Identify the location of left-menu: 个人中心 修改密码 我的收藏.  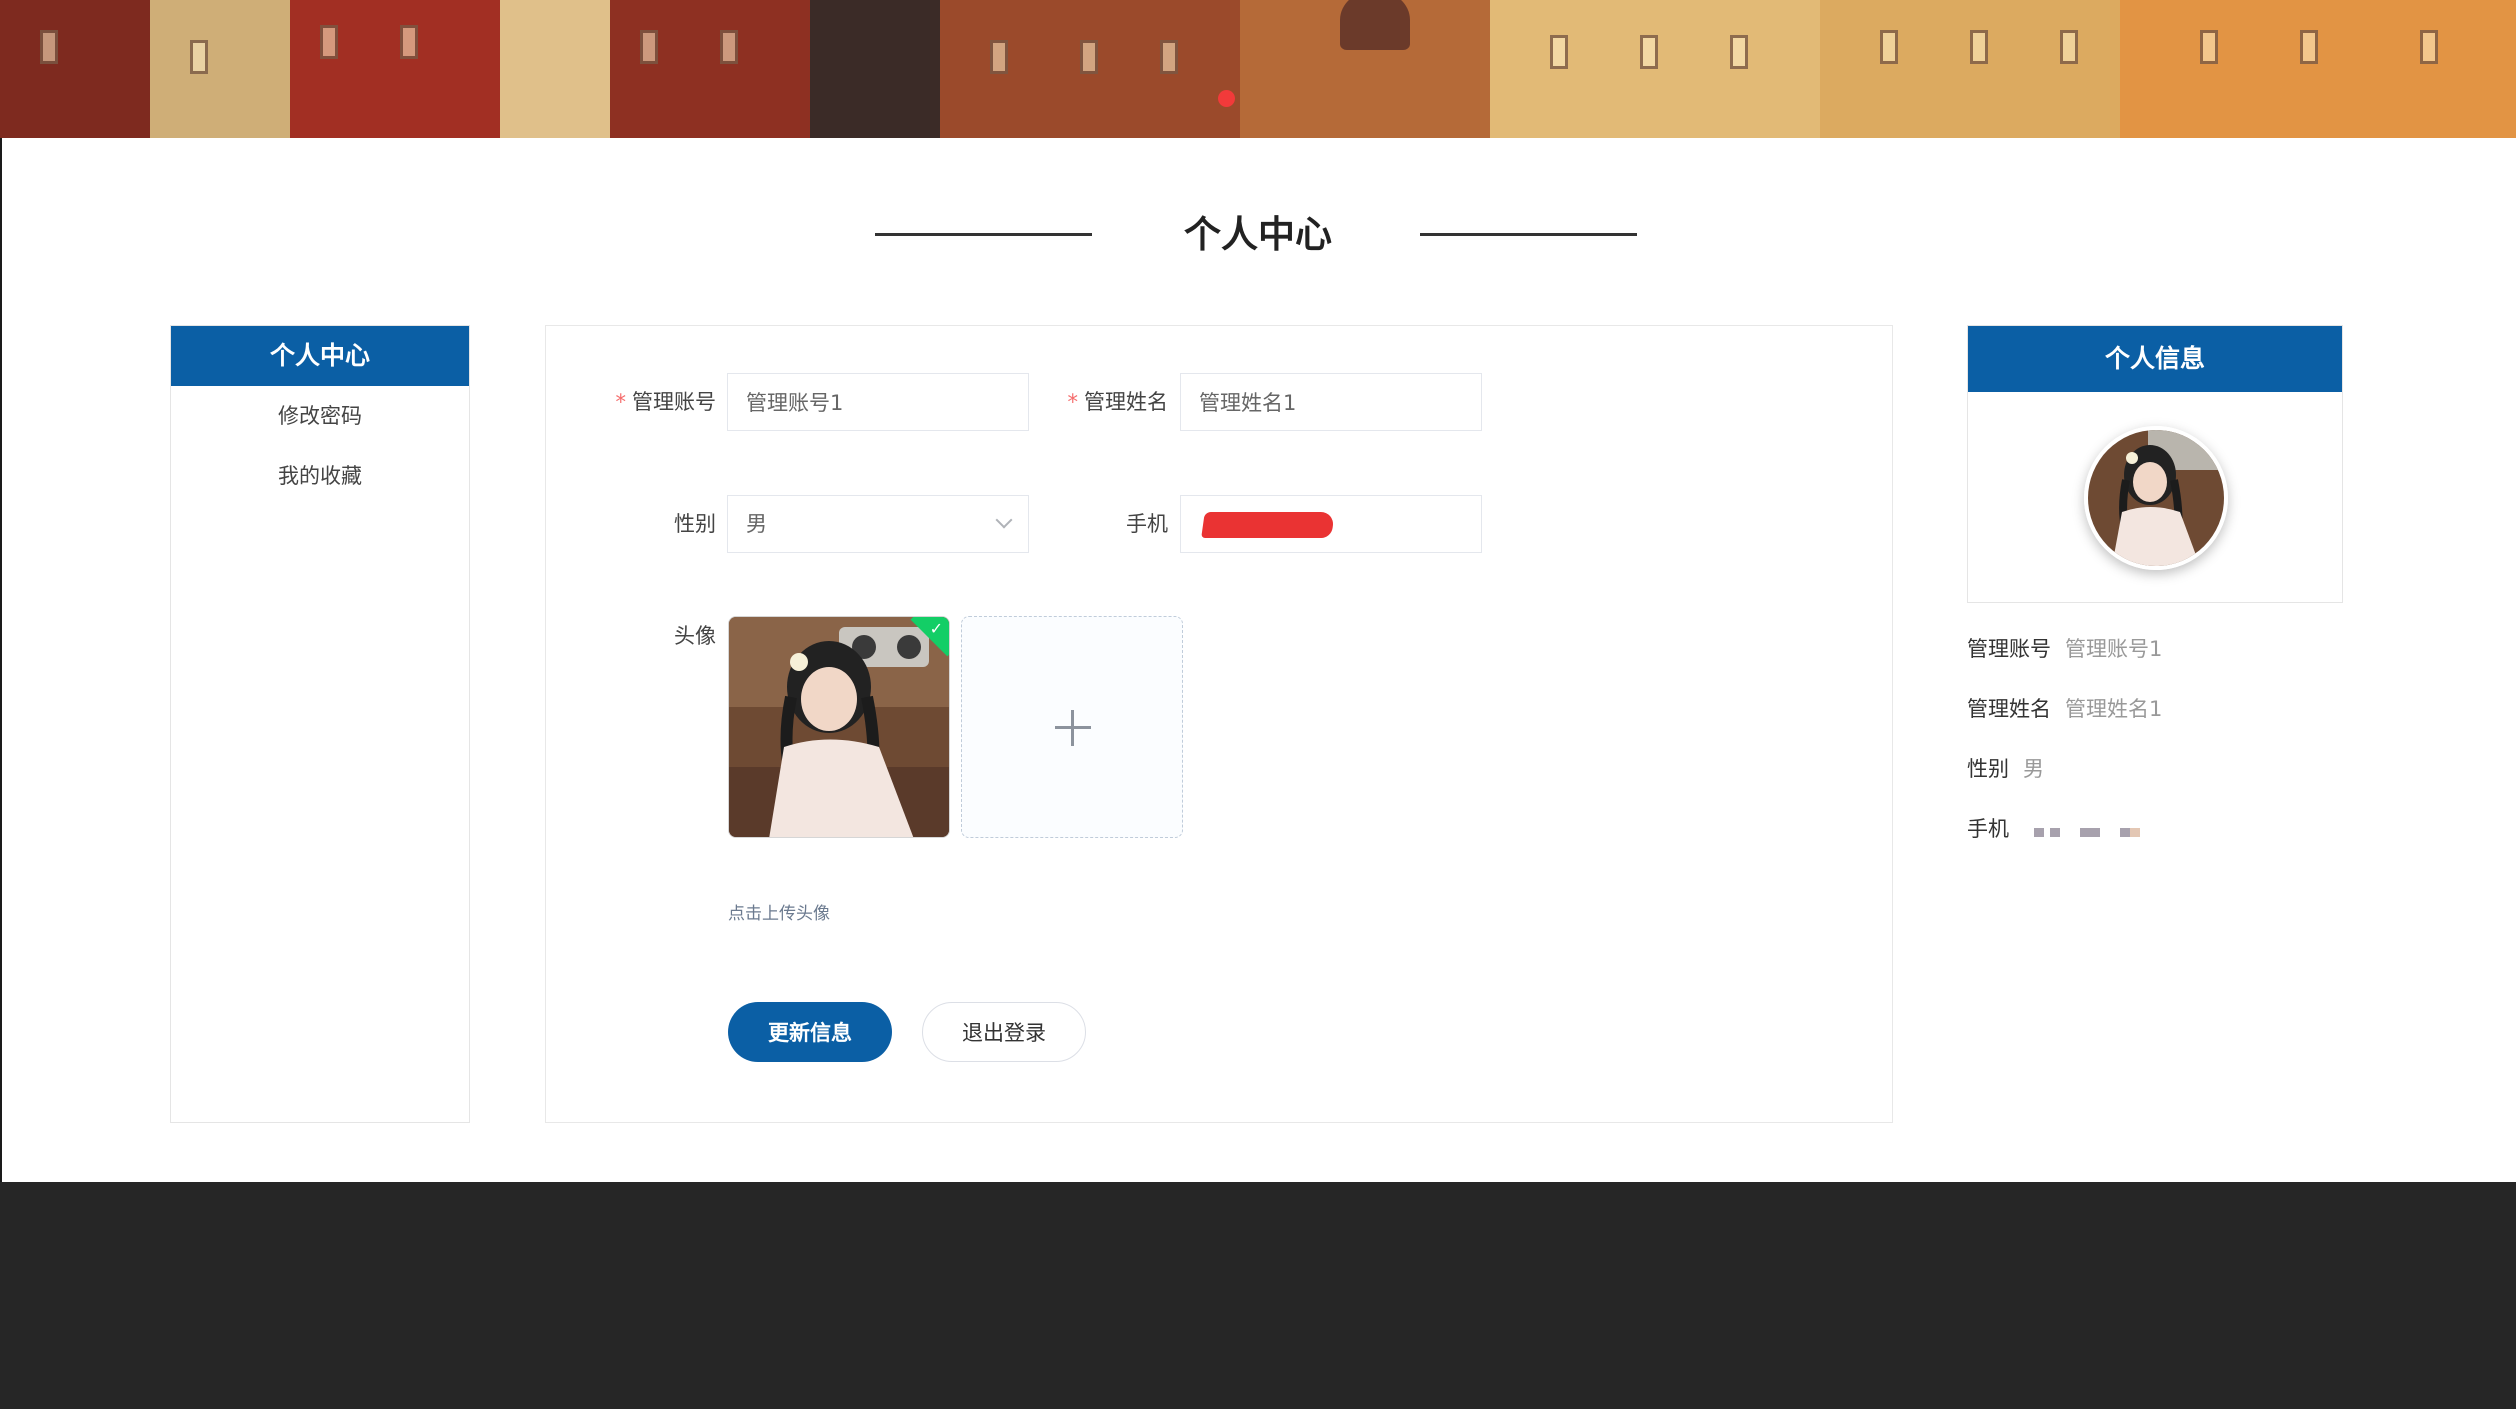
(320, 724).